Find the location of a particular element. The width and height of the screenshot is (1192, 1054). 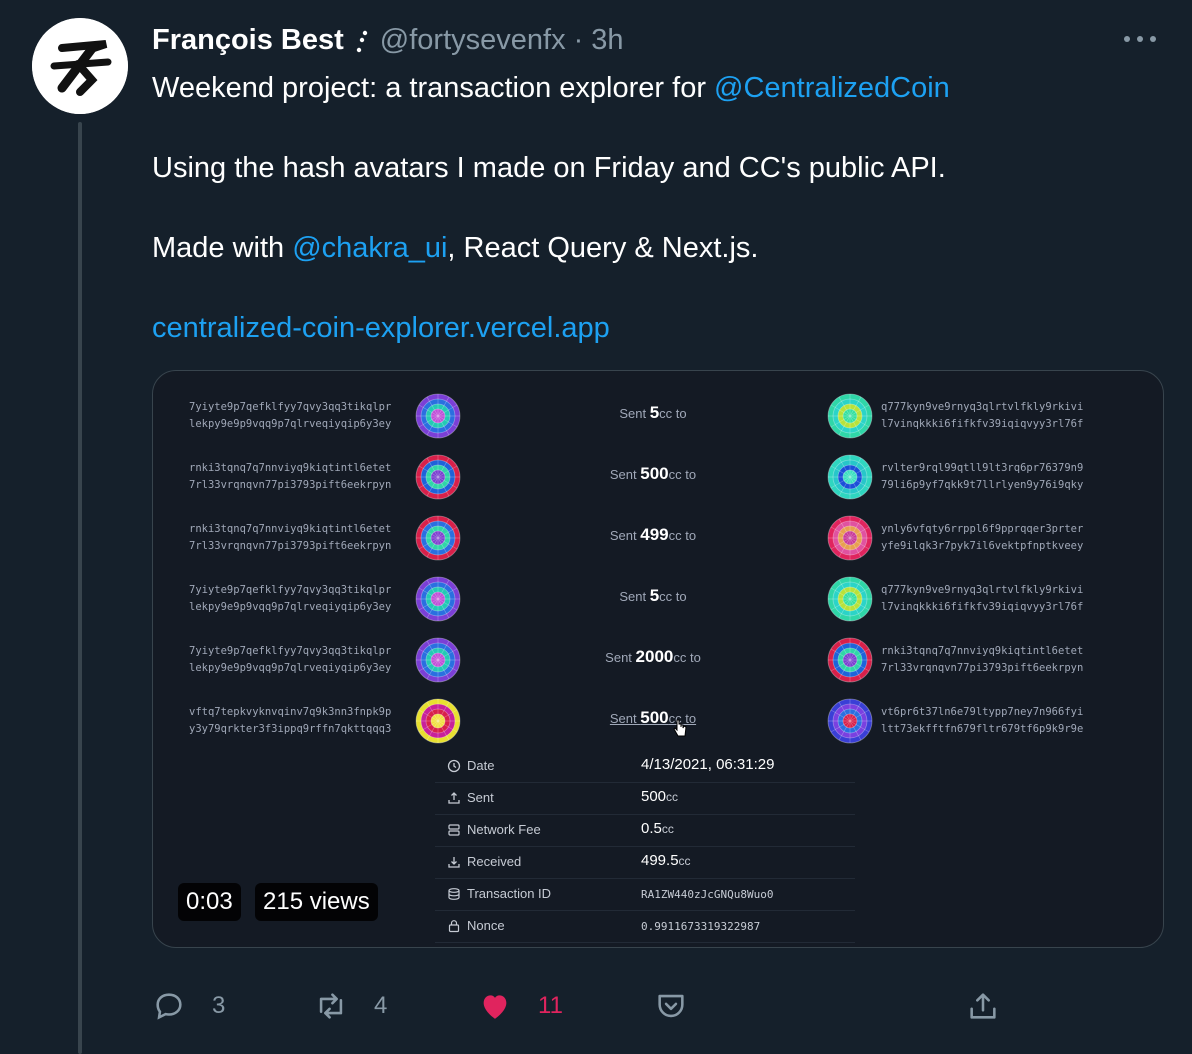

tweet-text: , React Query & Next.js. is located at coordinates (603, 248).